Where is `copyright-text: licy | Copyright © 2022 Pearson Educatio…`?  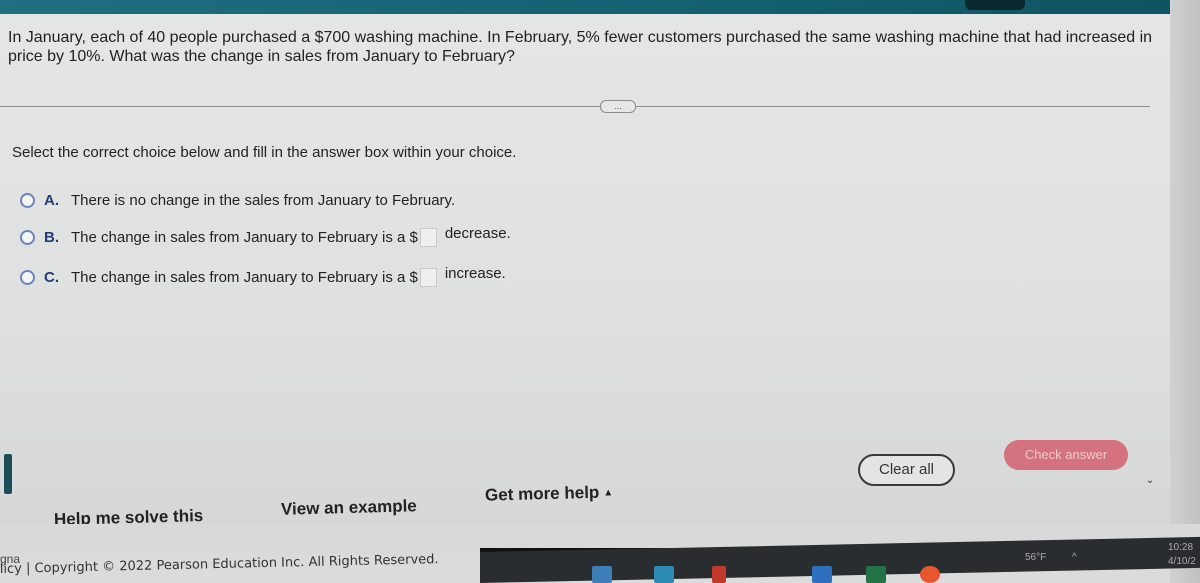
copyright-text: licy | Copyright © 2022 Pearson Educatio… is located at coordinates (219, 564).